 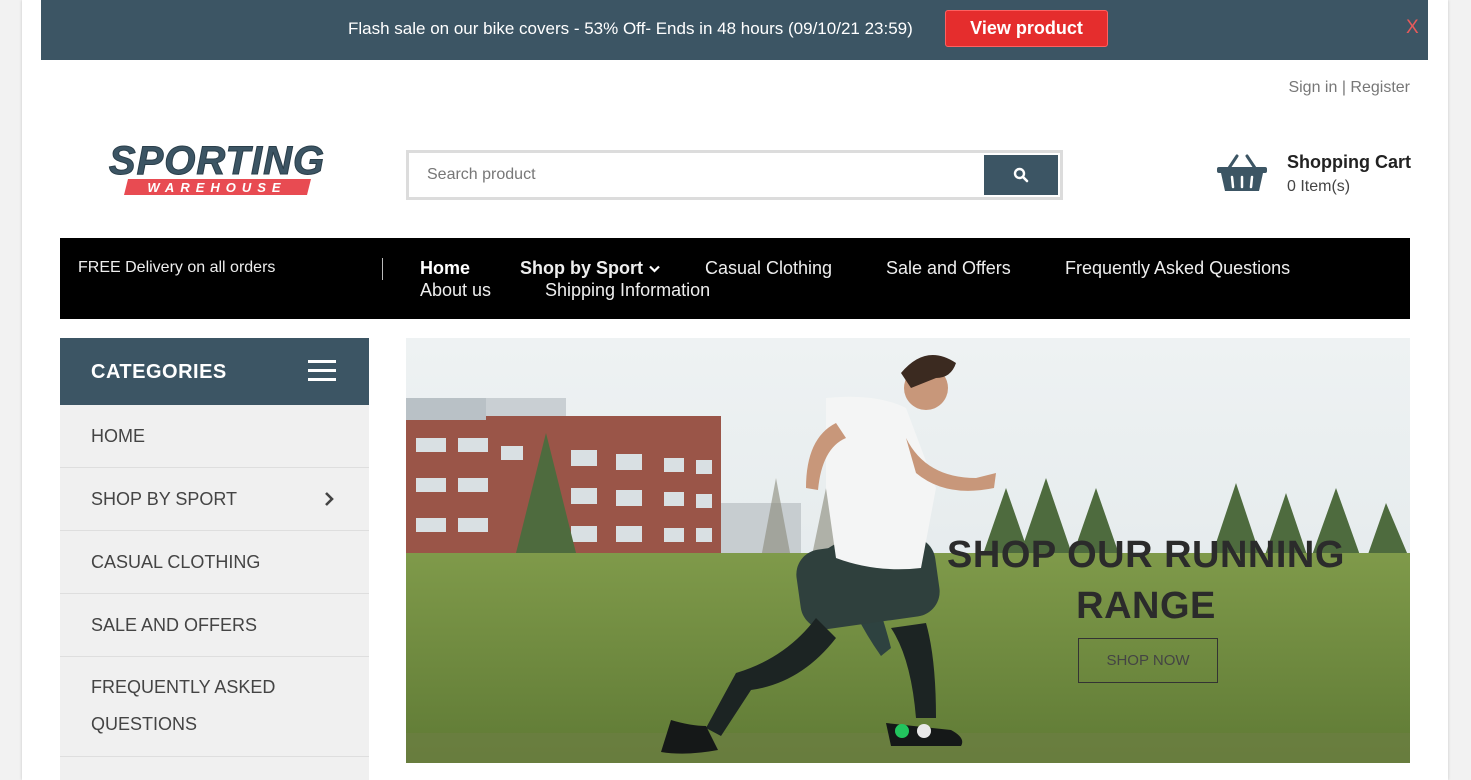 I want to click on hamburger-menu-icon, so click(x=322, y=373).